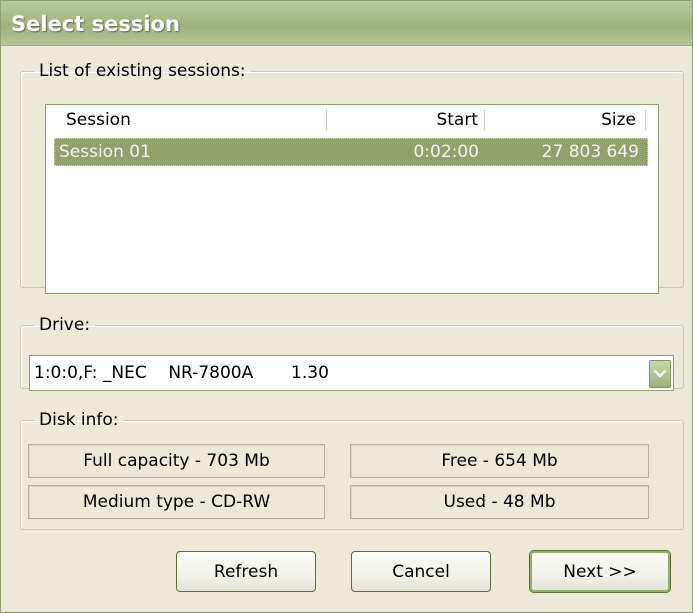 This screenshot has width=693, height=613. I want to click on column-header-session: Session, so click(98, 120).